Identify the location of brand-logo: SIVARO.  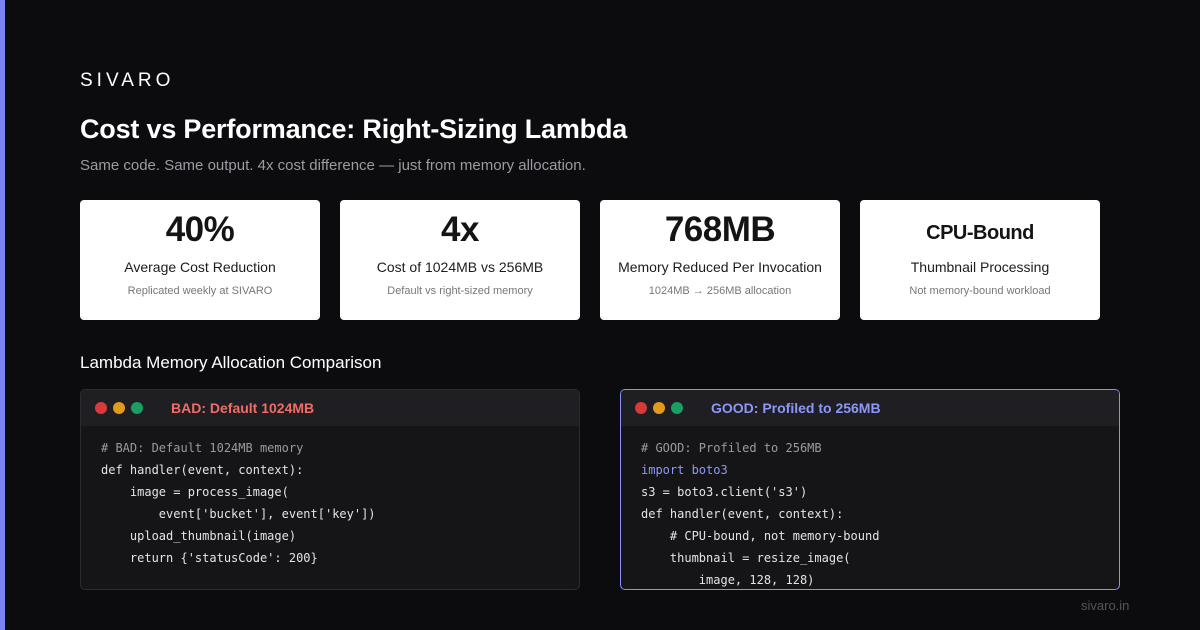
(127, 80).